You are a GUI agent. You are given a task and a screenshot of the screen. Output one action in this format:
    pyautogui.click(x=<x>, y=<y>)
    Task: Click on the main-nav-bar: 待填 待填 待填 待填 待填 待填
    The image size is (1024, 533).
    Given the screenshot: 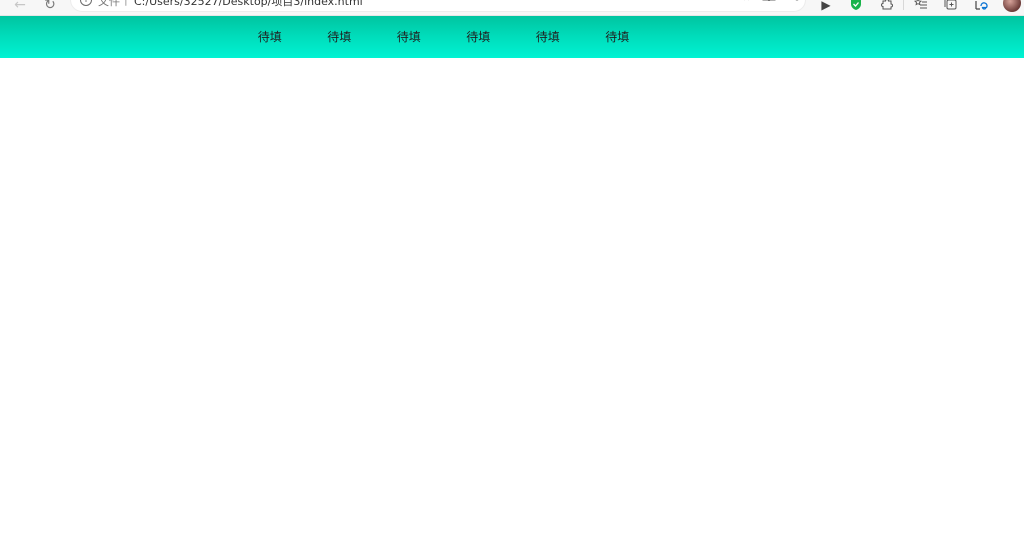 What is the action you would take?
    pyautogui.click(x=512, y=37)
    